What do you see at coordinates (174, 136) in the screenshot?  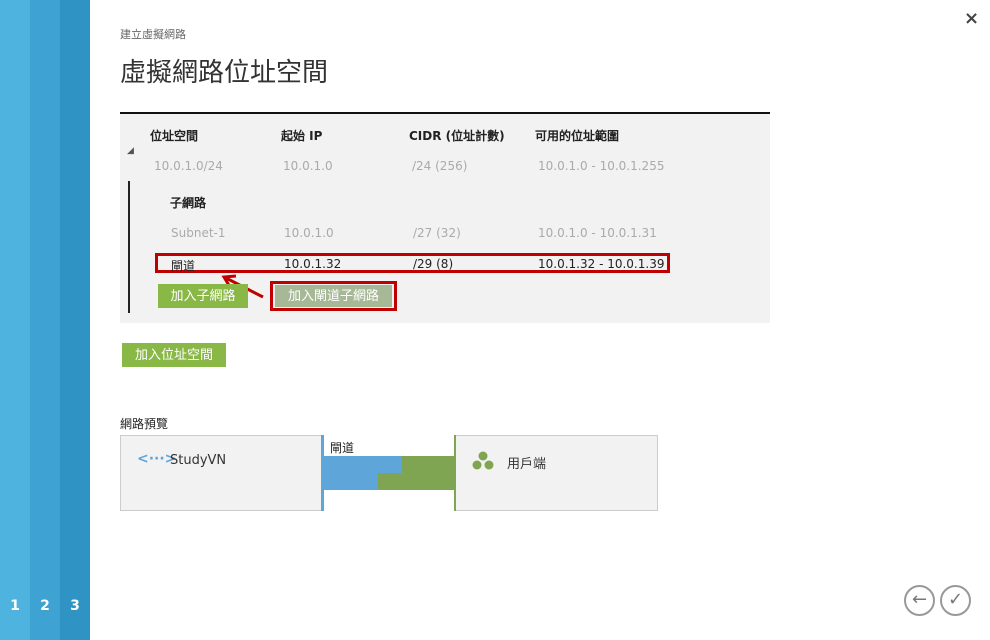 I see `header-address-space: 位址空間` at bounding box center [174, 136].